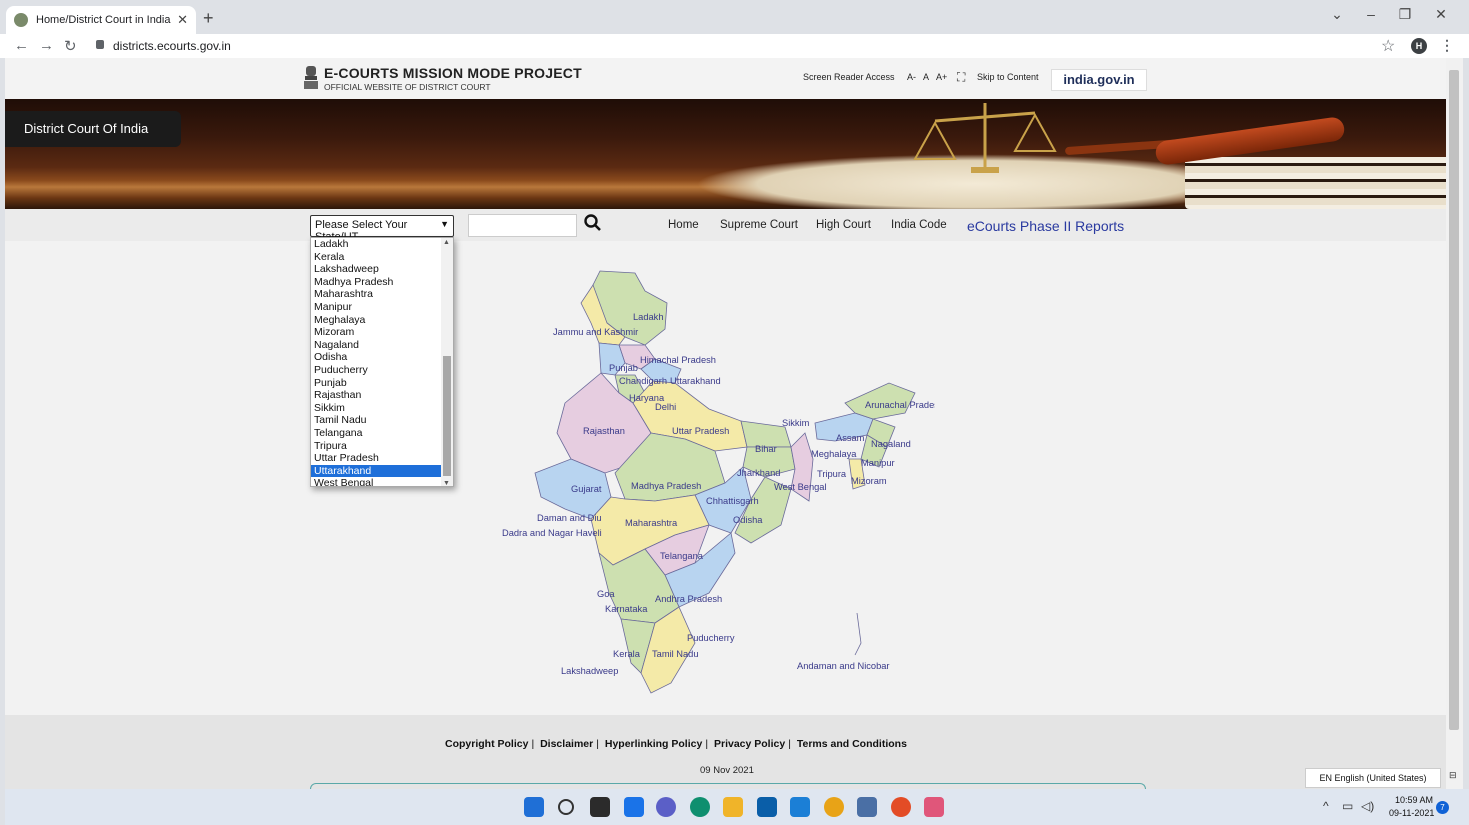  I want to click on notepad-icon, so click(867, 807).